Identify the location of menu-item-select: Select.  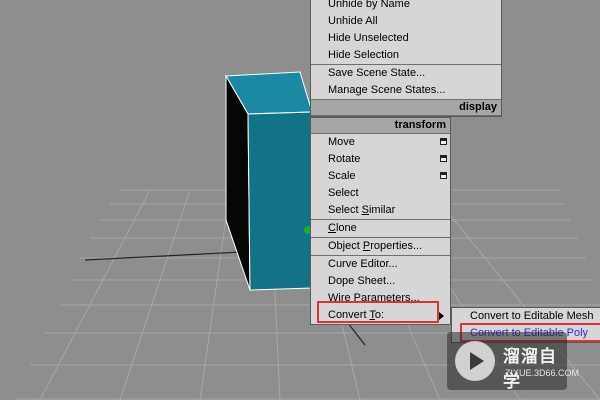
(380, 193).